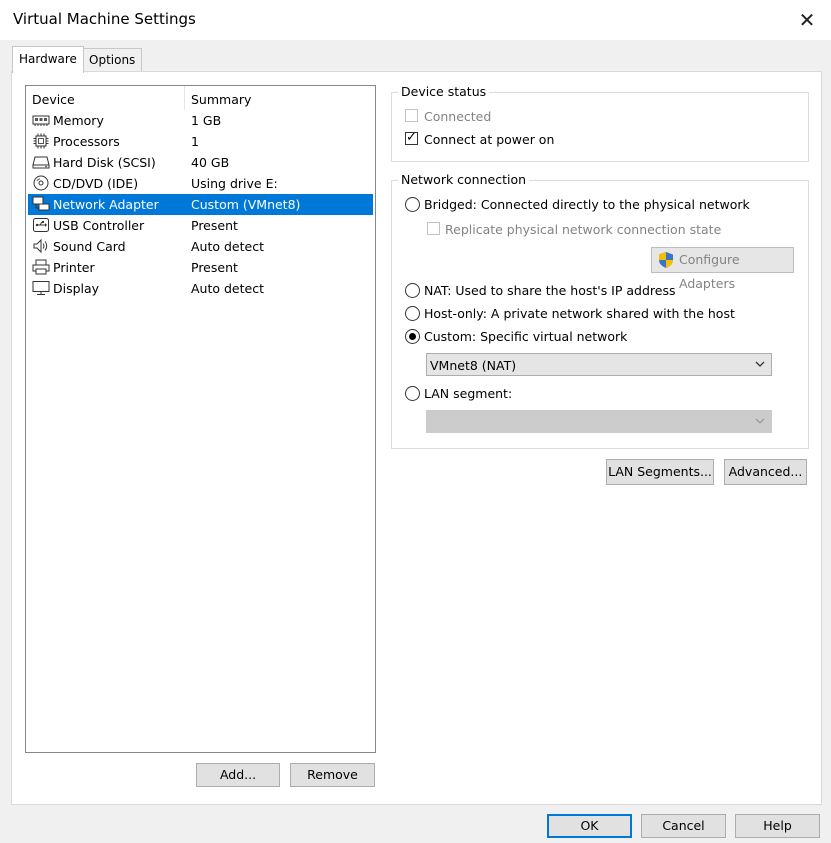 This screenshot has width=831, height=843. What do you see at coordinates (40, 246) in the screenshot?
I see `sound-card-icon` at bounding box center [40, 246].